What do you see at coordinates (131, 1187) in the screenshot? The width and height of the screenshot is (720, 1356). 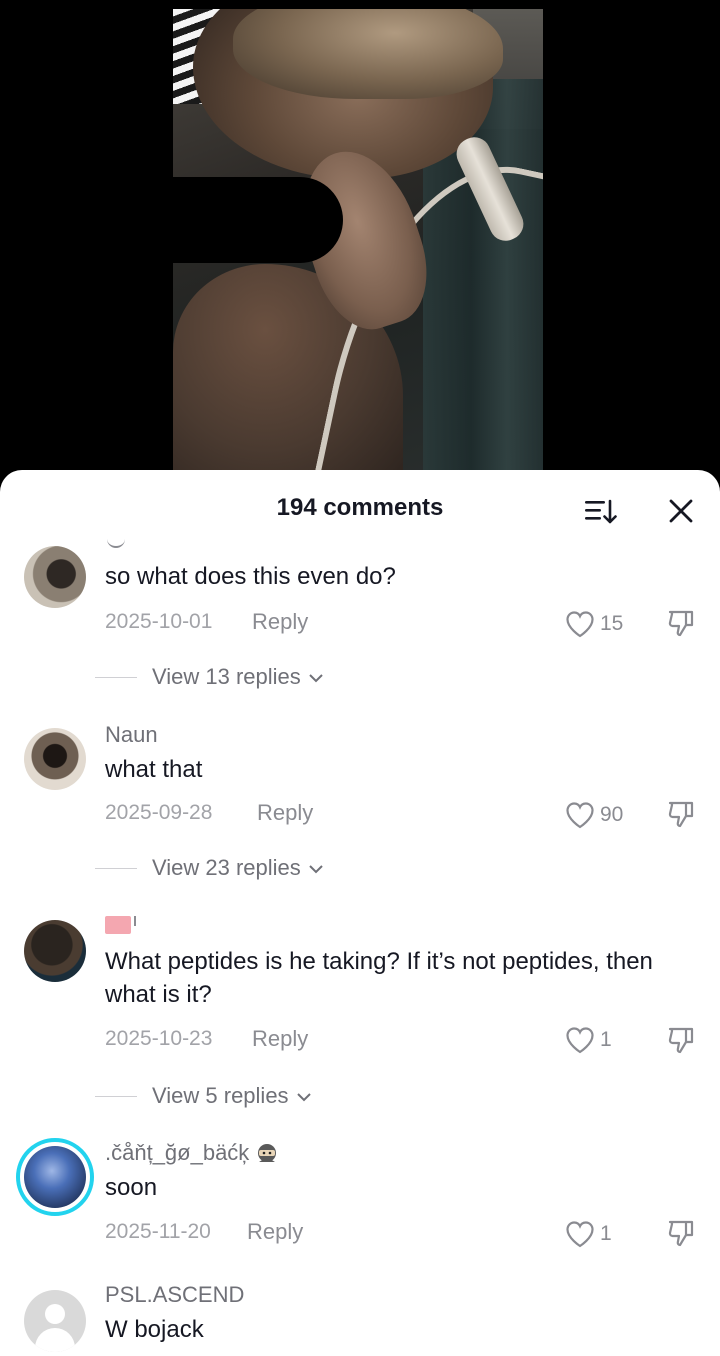 I see `comment-text: soon` at bounding box center [131, 1187].